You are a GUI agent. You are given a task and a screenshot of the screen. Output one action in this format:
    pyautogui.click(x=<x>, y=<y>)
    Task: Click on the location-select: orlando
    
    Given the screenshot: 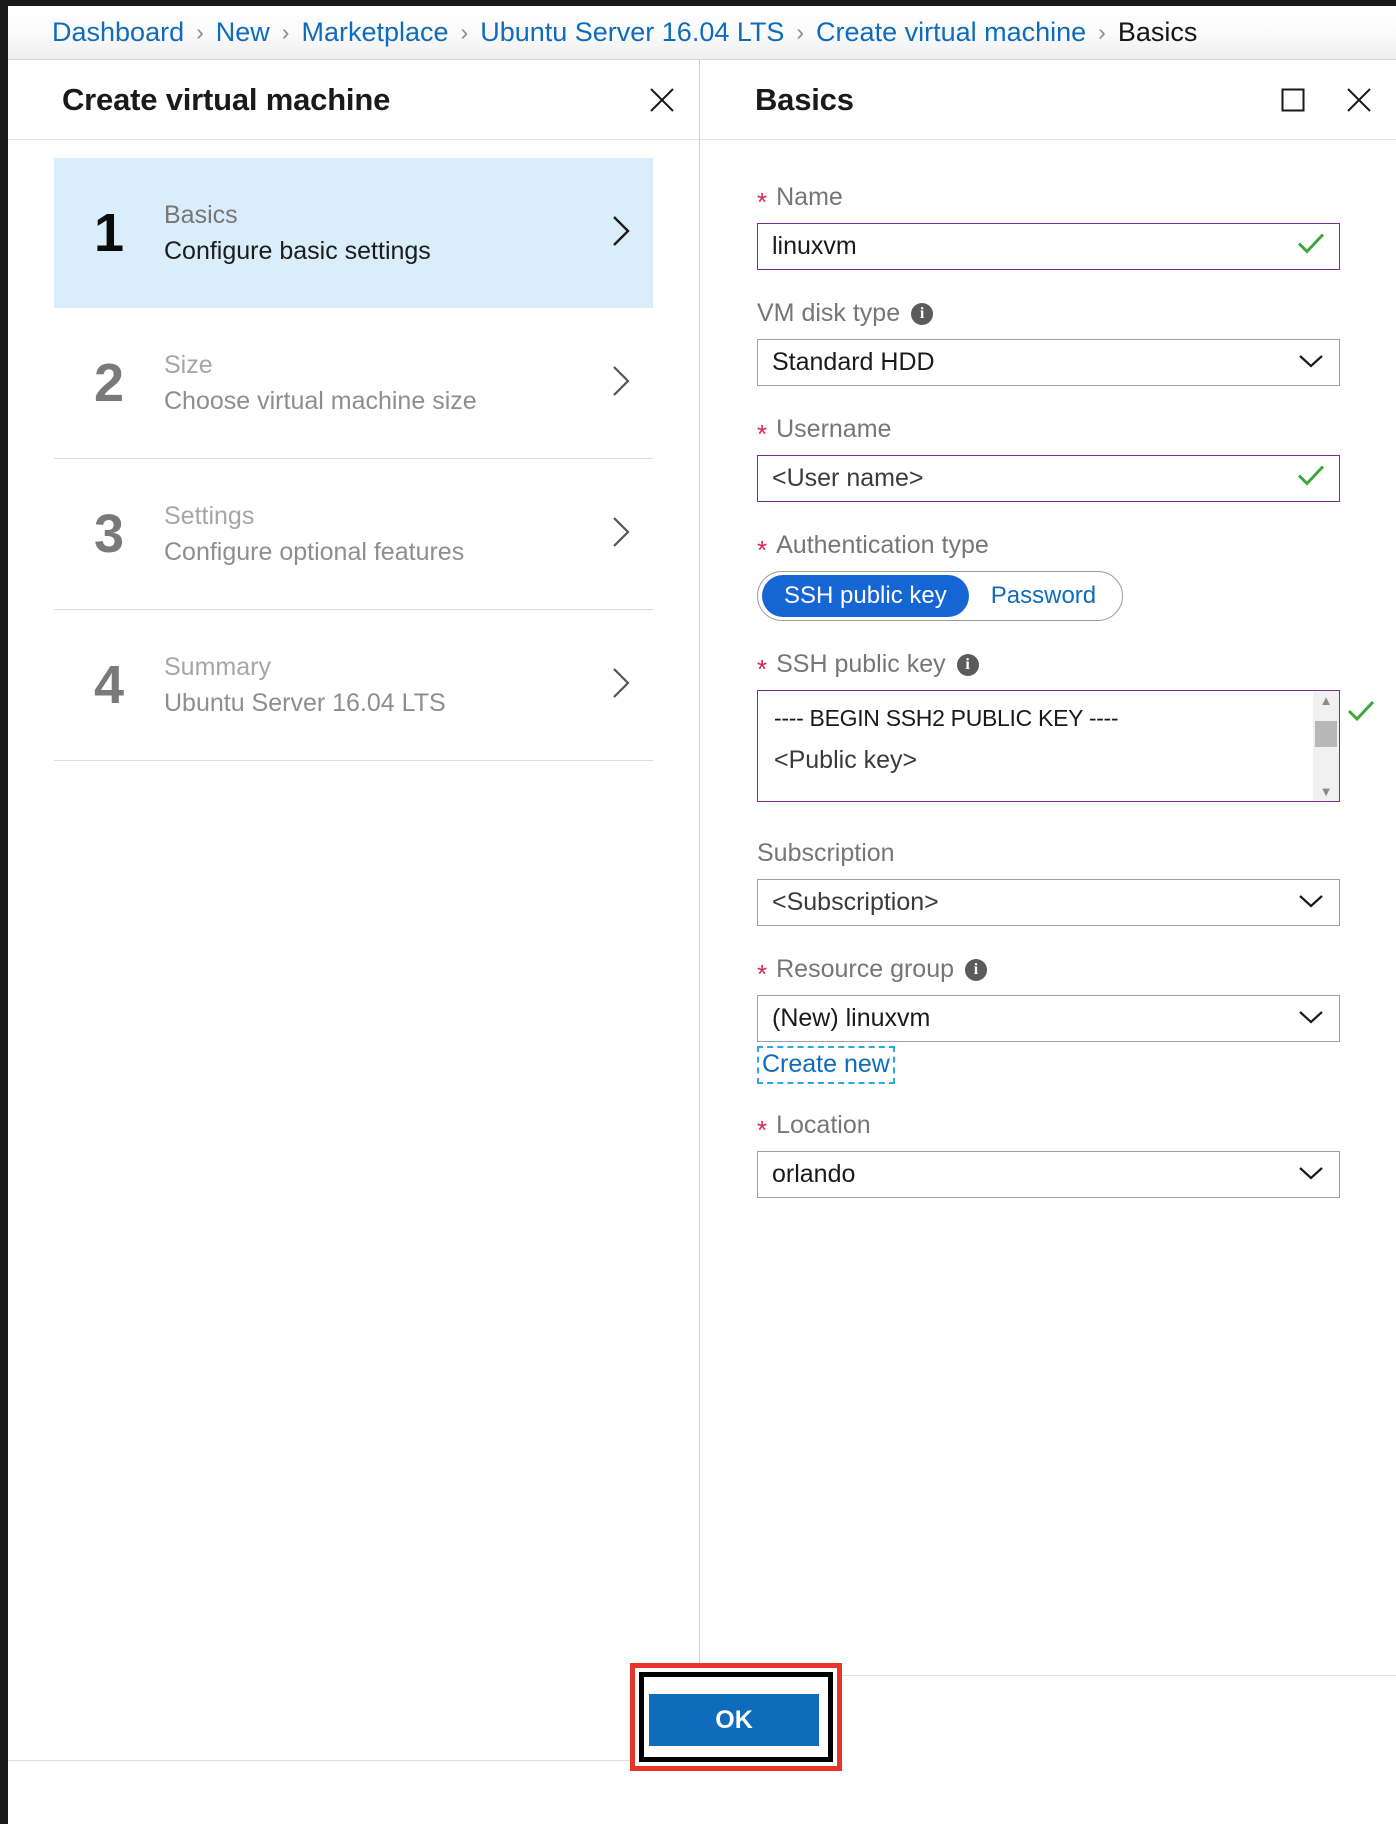 What is the action you would take?
    pyautogui.click(x=1048, y=1175)
    